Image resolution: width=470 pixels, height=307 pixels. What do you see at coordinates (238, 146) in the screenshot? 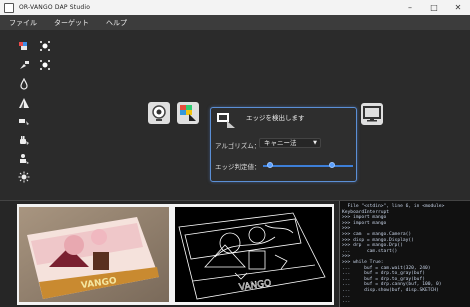
I see `algorithm-label: アルゴリズム：` at bounding box center [238, 146].